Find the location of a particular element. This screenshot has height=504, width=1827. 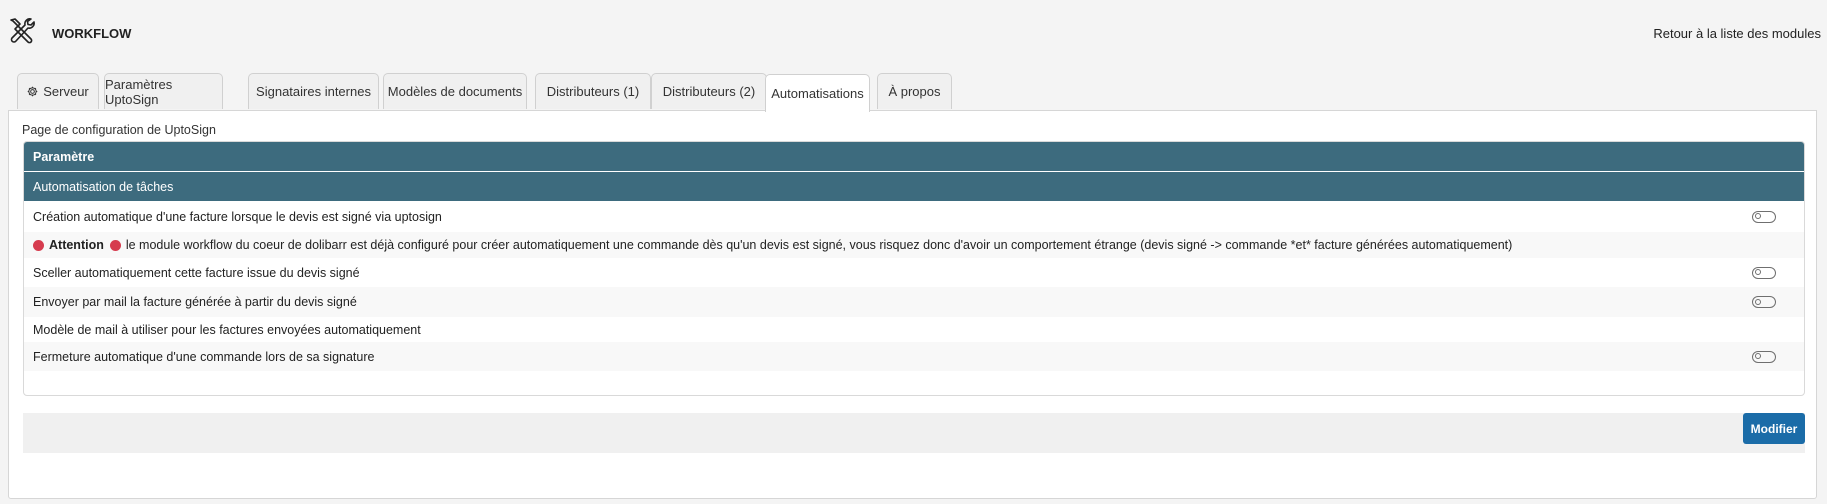

tab-automatisations: Automatisations is located at coordinates (817, 93).